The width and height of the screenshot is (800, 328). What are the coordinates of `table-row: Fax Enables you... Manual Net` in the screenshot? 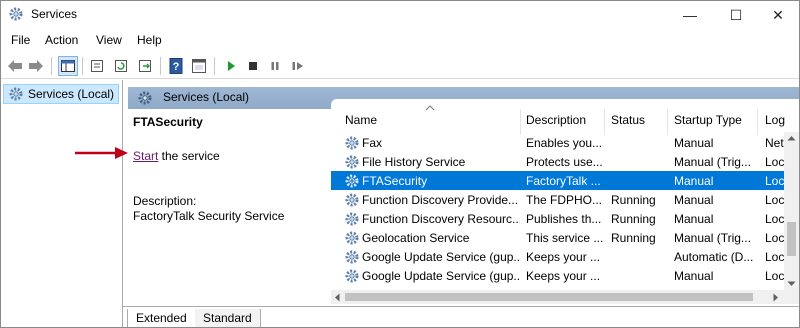 It's located at (558, 142).